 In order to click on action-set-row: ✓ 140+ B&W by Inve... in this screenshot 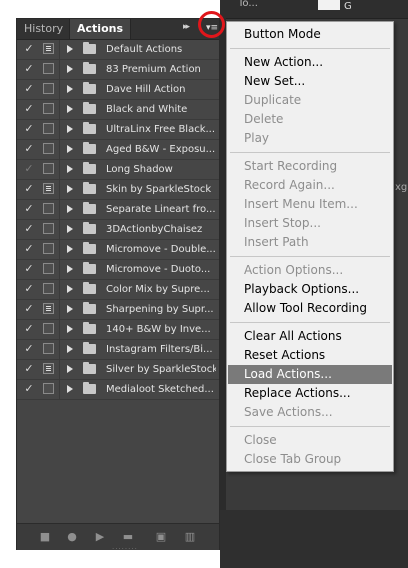, I will do `click(118, 330)`.